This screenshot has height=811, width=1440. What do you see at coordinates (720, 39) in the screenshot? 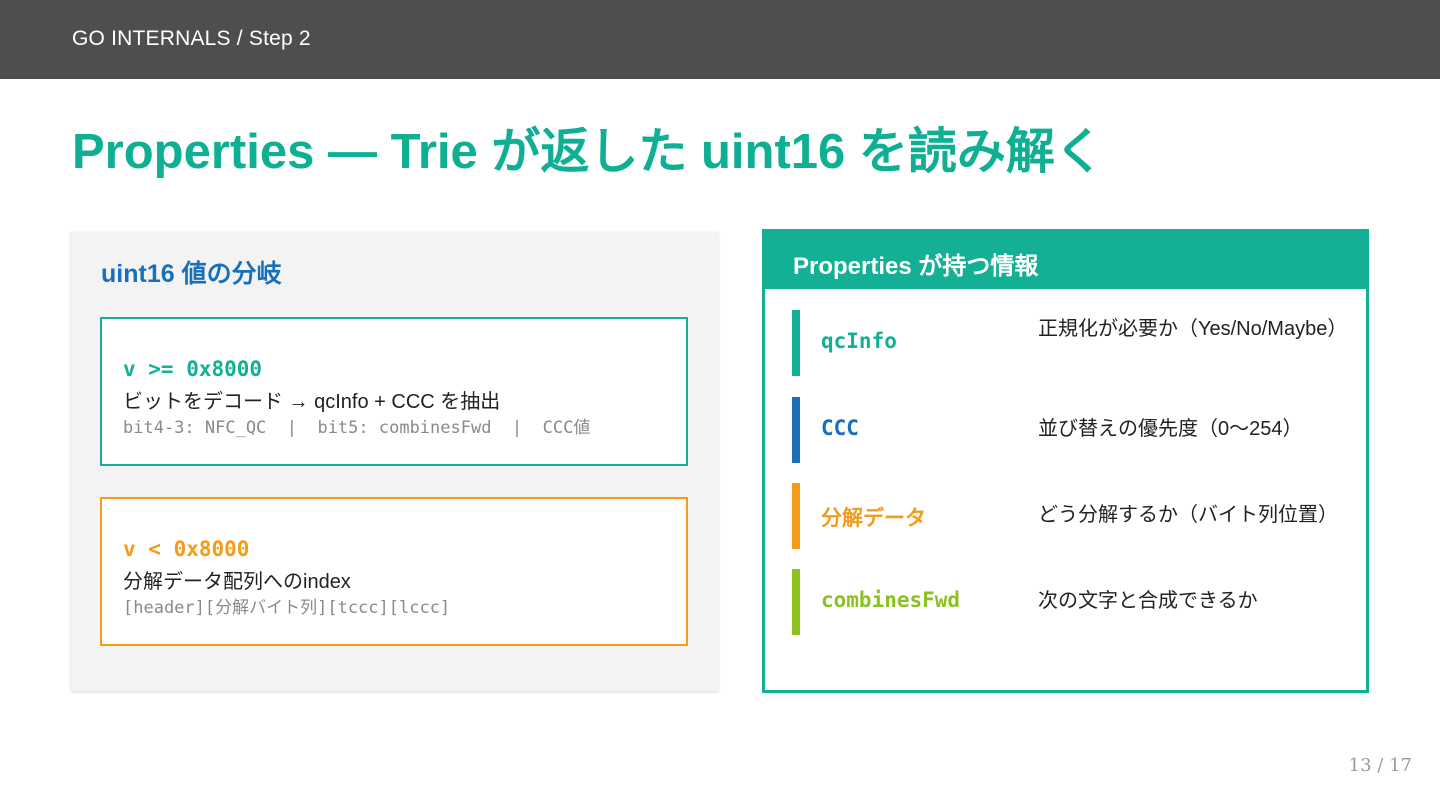
I see `top-bar: GO INTERNALS / Step 2` at bounding box center [720, 39].